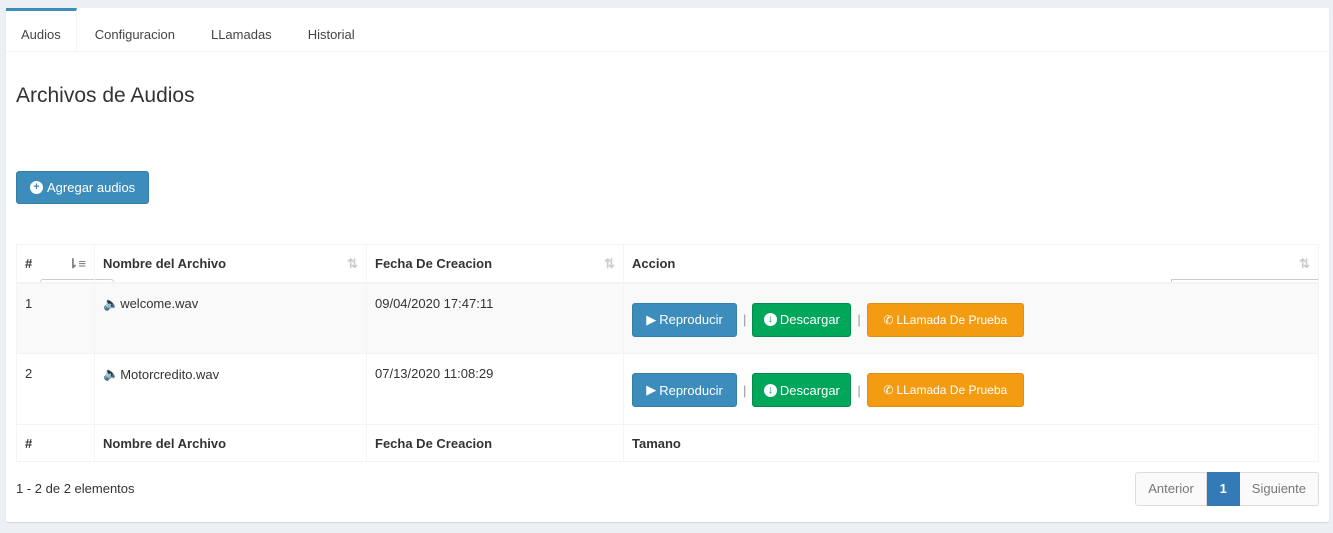 The image size is (1333, 533). Describe the element at coordinates (135, 30) in the screenshot. I see `tab-configuracion: Configuracion` at that location.